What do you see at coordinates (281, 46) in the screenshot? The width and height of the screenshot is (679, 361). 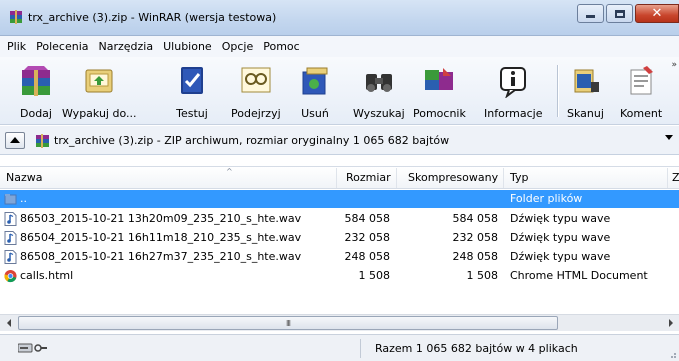 I see `menu-pomoc: Pomoc` at bounding box center [281, 46].